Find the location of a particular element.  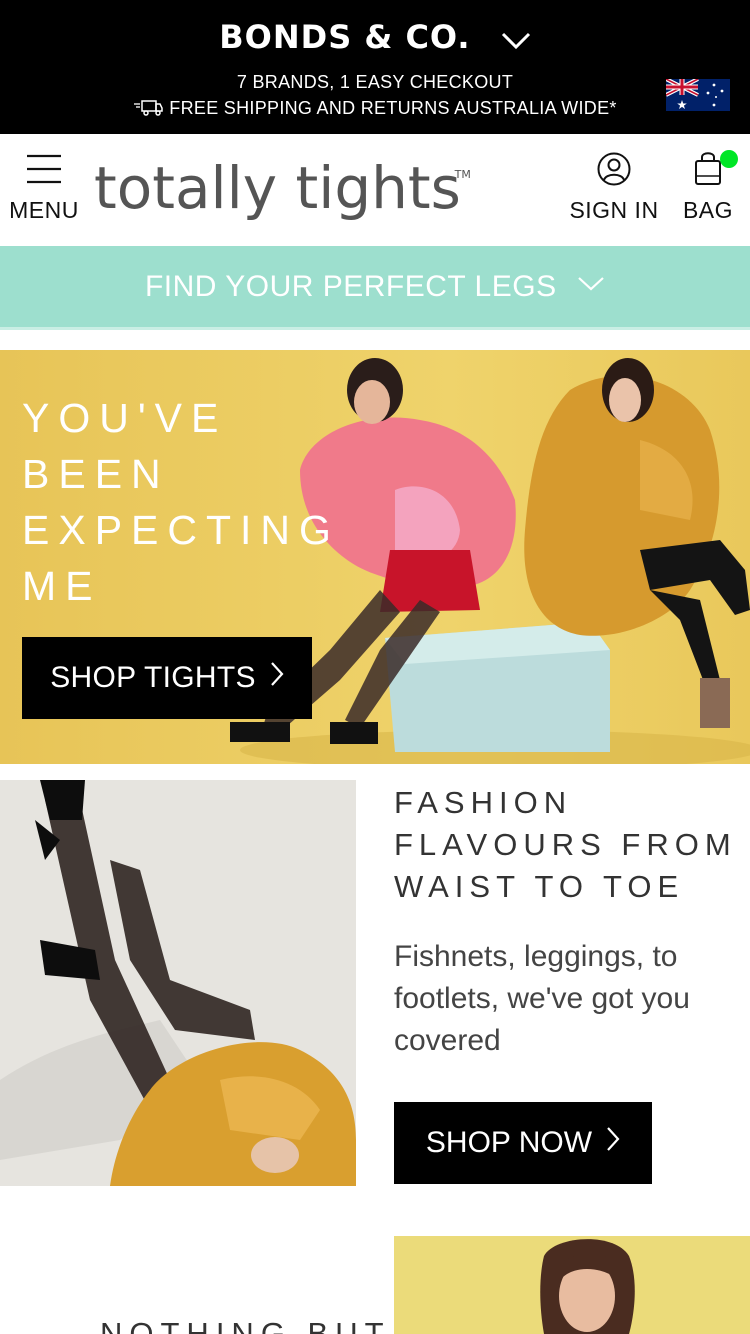

sign-in-label: SIGN IN is located at coordinates (614, 210).